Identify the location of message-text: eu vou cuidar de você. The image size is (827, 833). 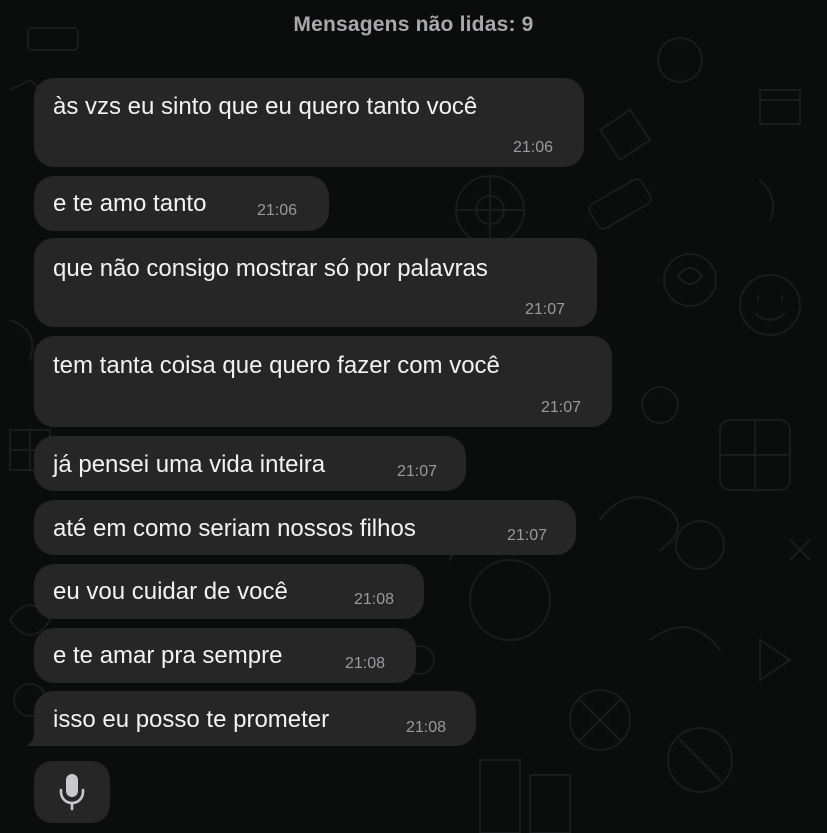
(170, 591).